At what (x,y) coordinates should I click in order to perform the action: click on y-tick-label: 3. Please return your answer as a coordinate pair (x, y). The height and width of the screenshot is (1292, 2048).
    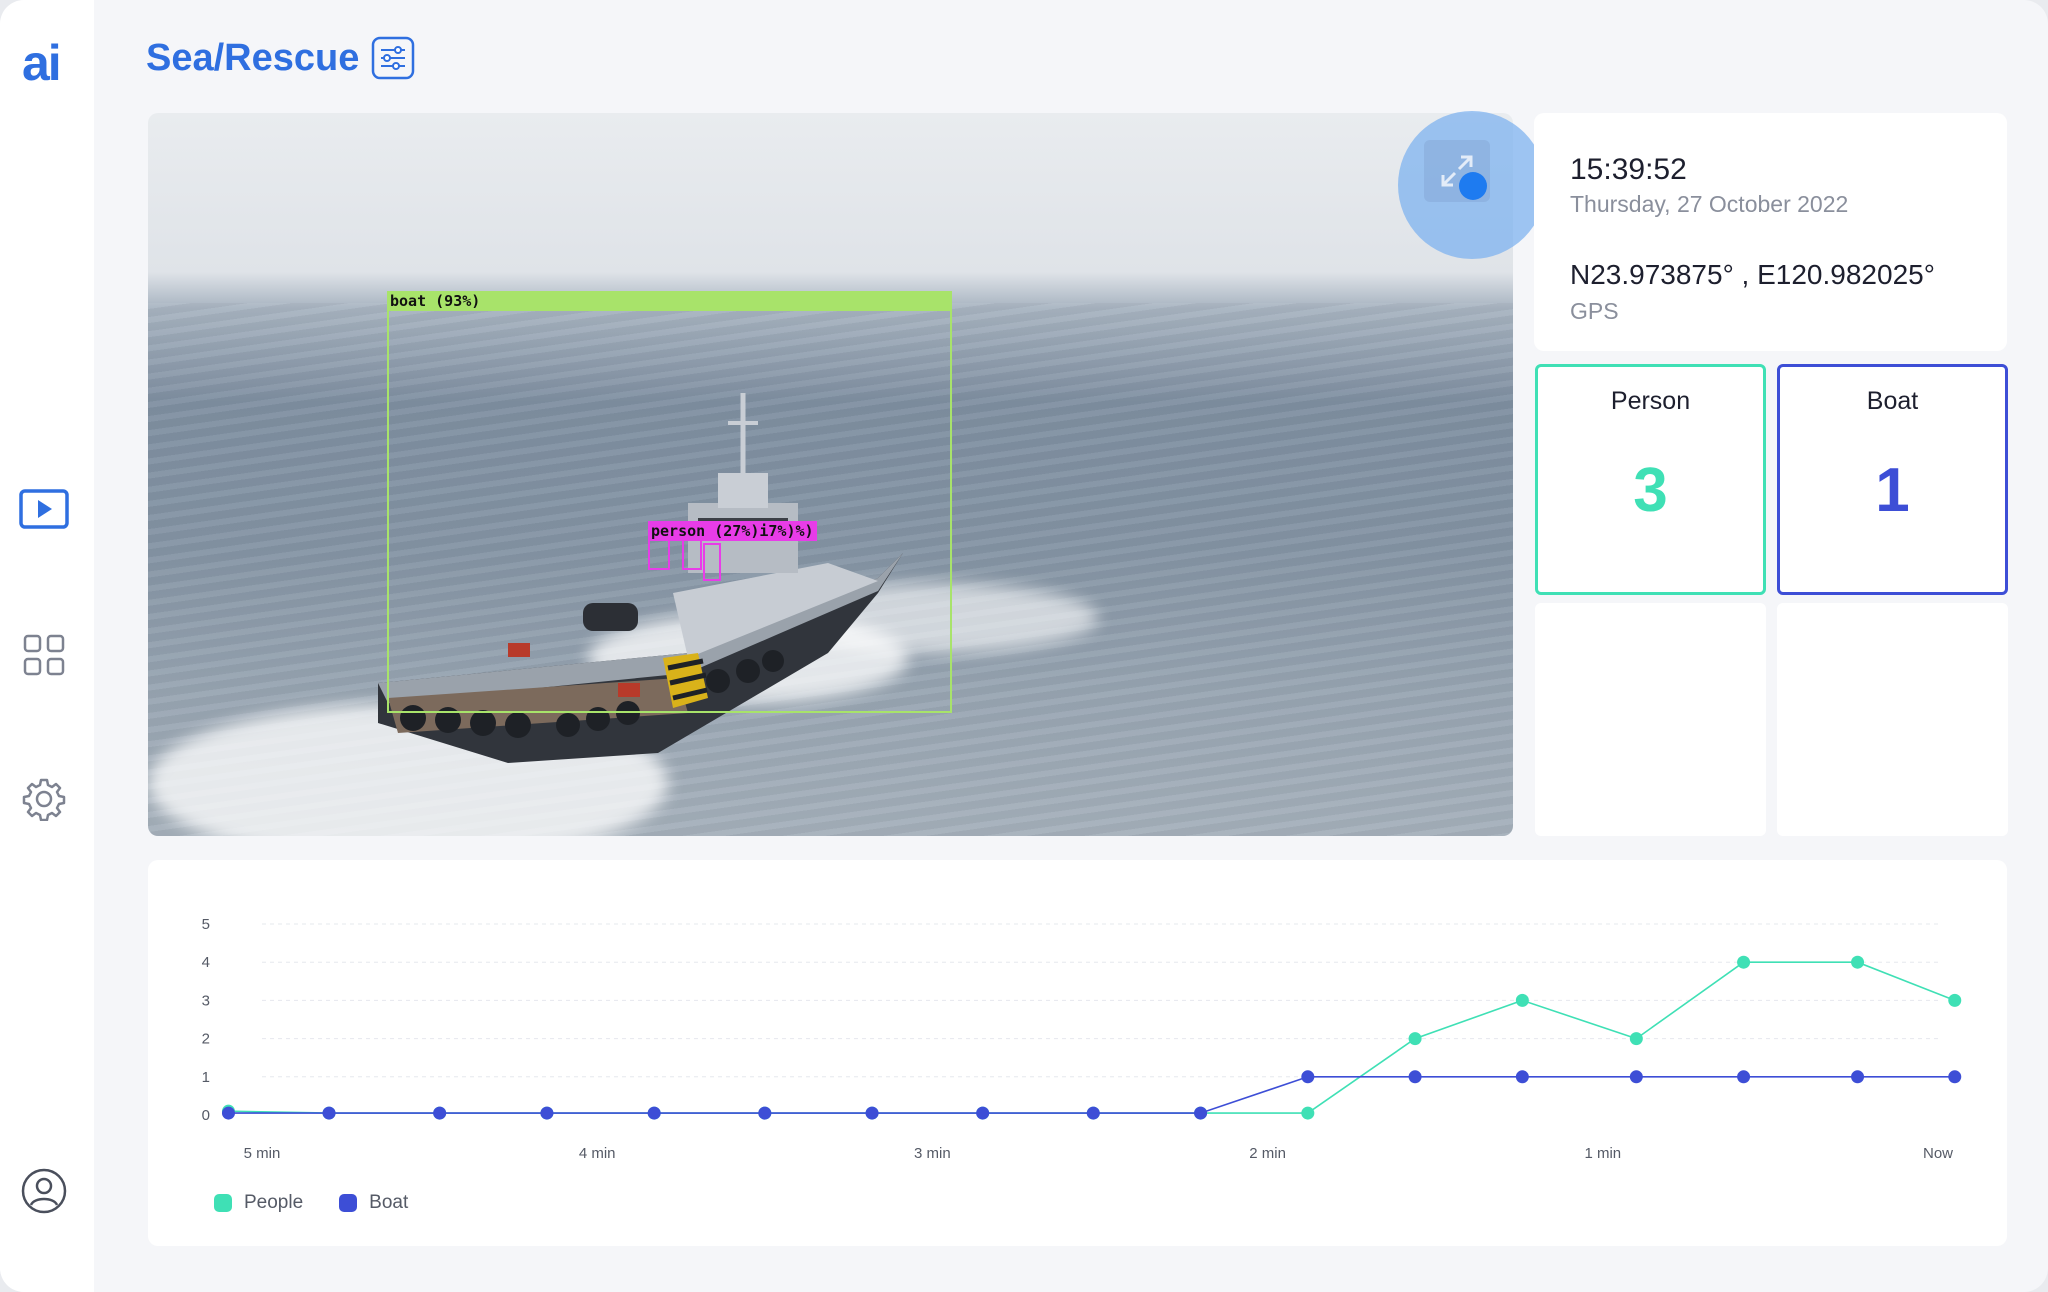
    Looking at the image, I should click on (206, 1000).